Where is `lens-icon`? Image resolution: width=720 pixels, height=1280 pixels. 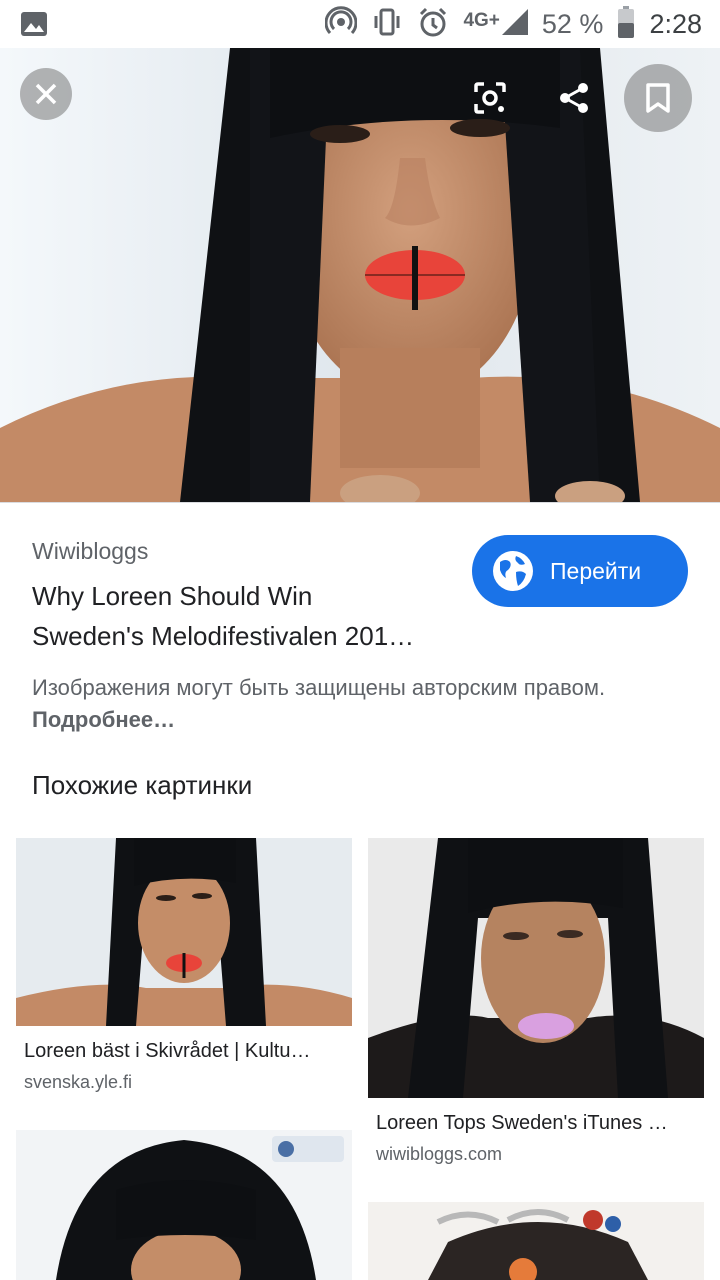 lens-icon is located at coordinates (490, 98).